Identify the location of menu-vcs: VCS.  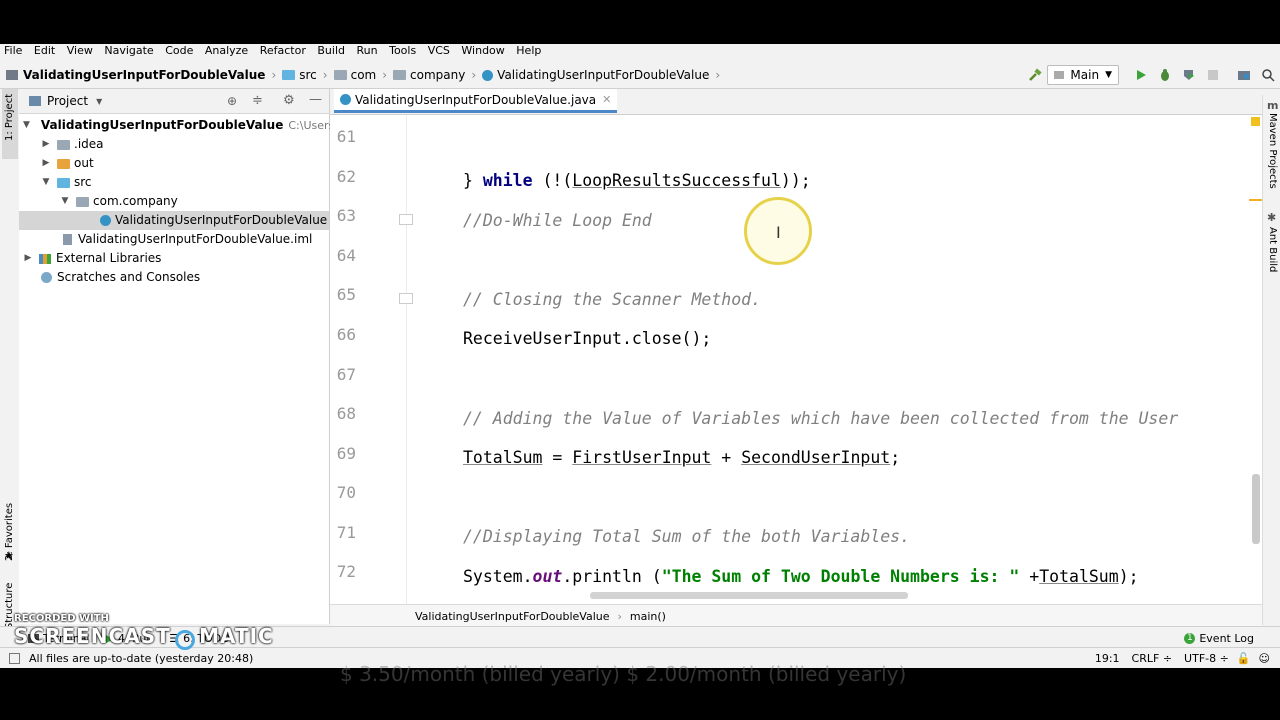
(439, 50).